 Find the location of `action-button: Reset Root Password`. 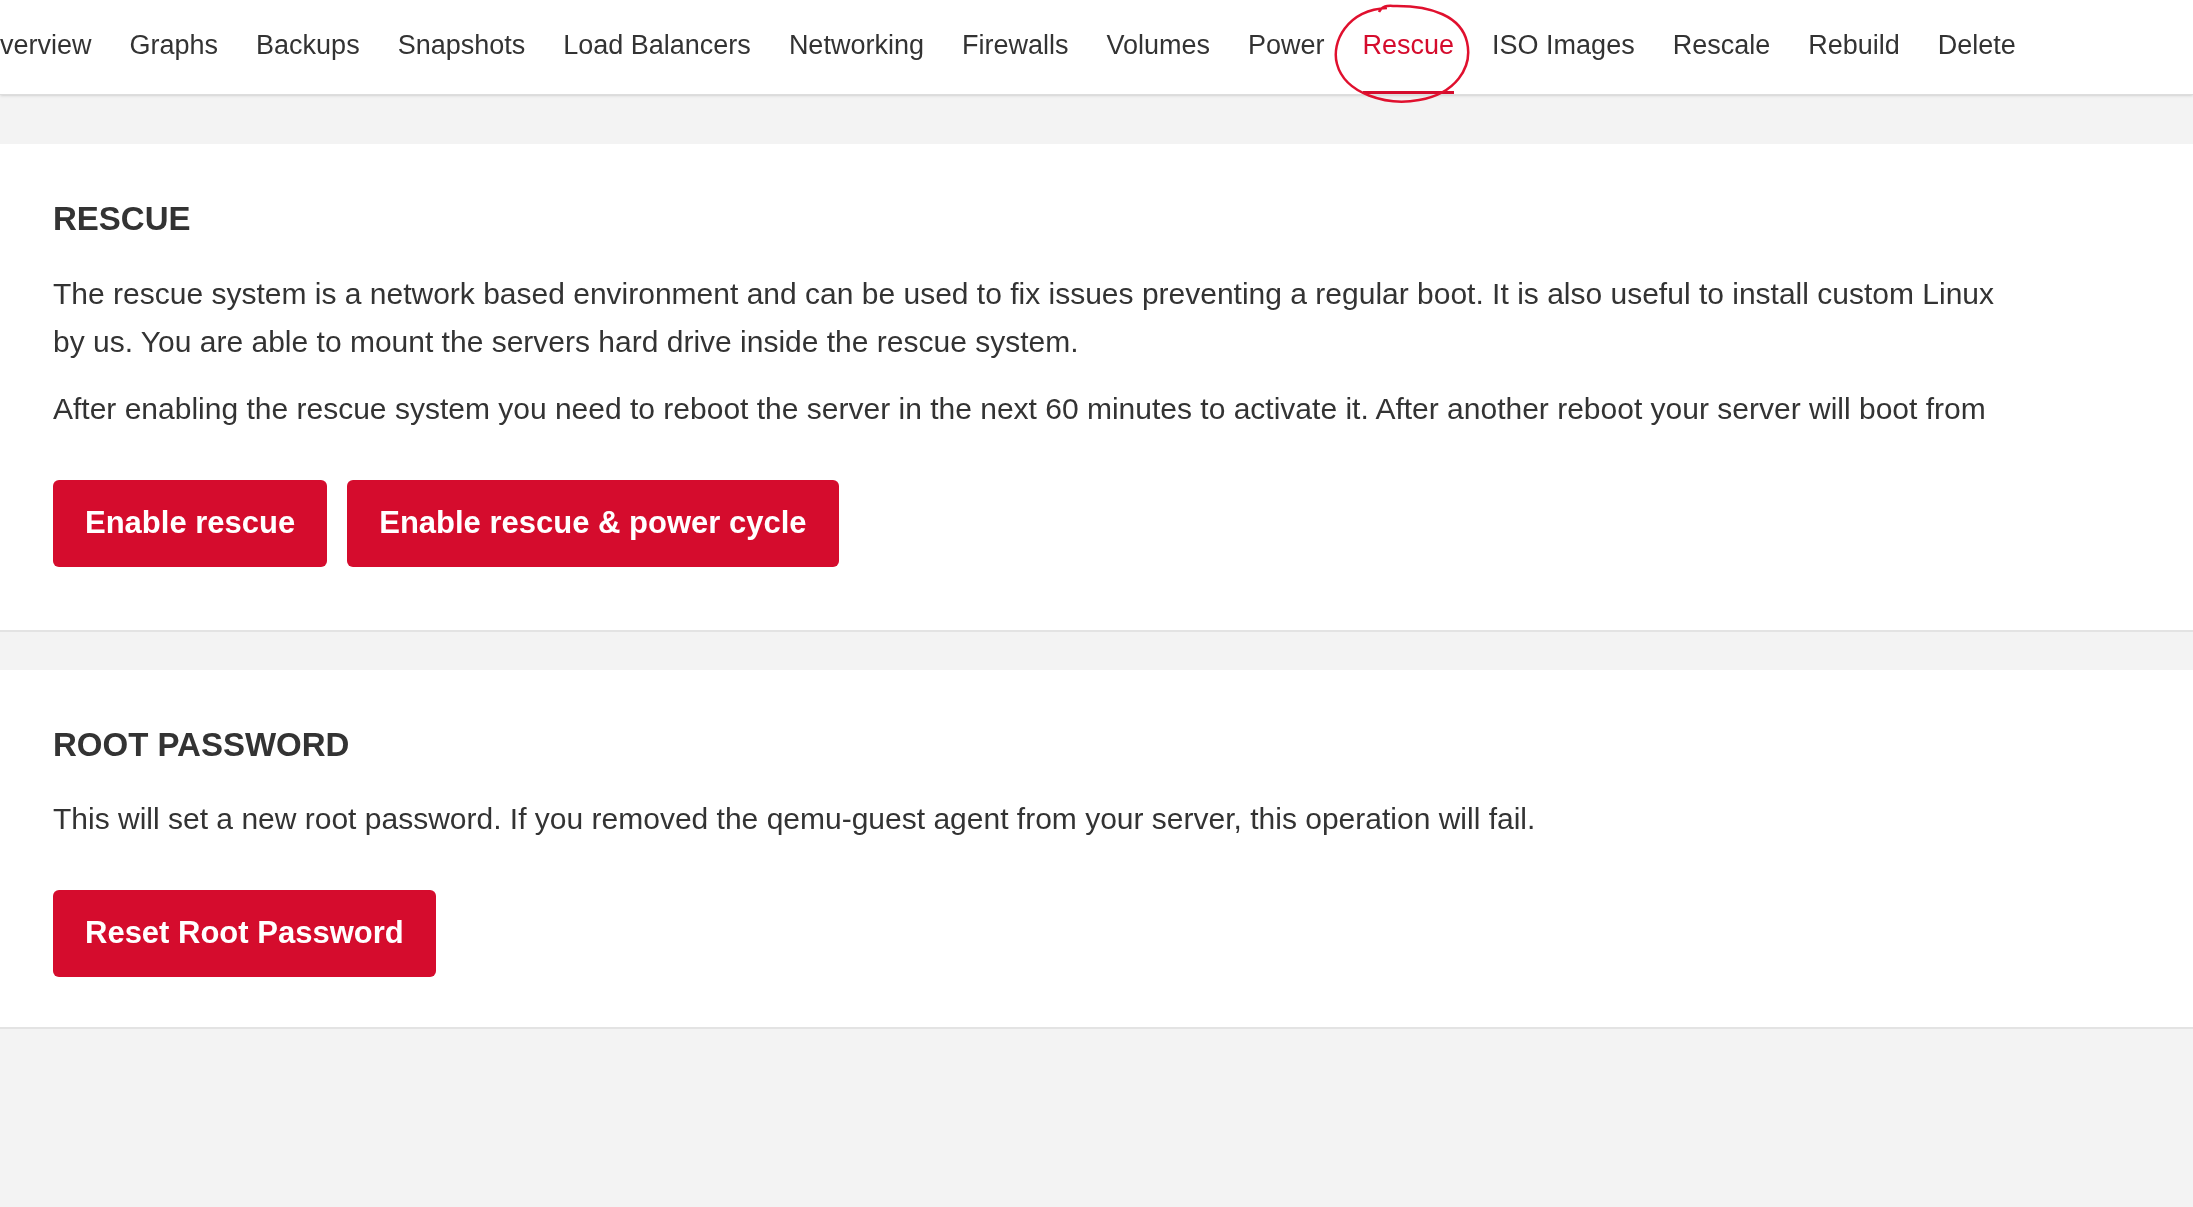

action-button: Reset Root Password is located at coordinates (244, 933).